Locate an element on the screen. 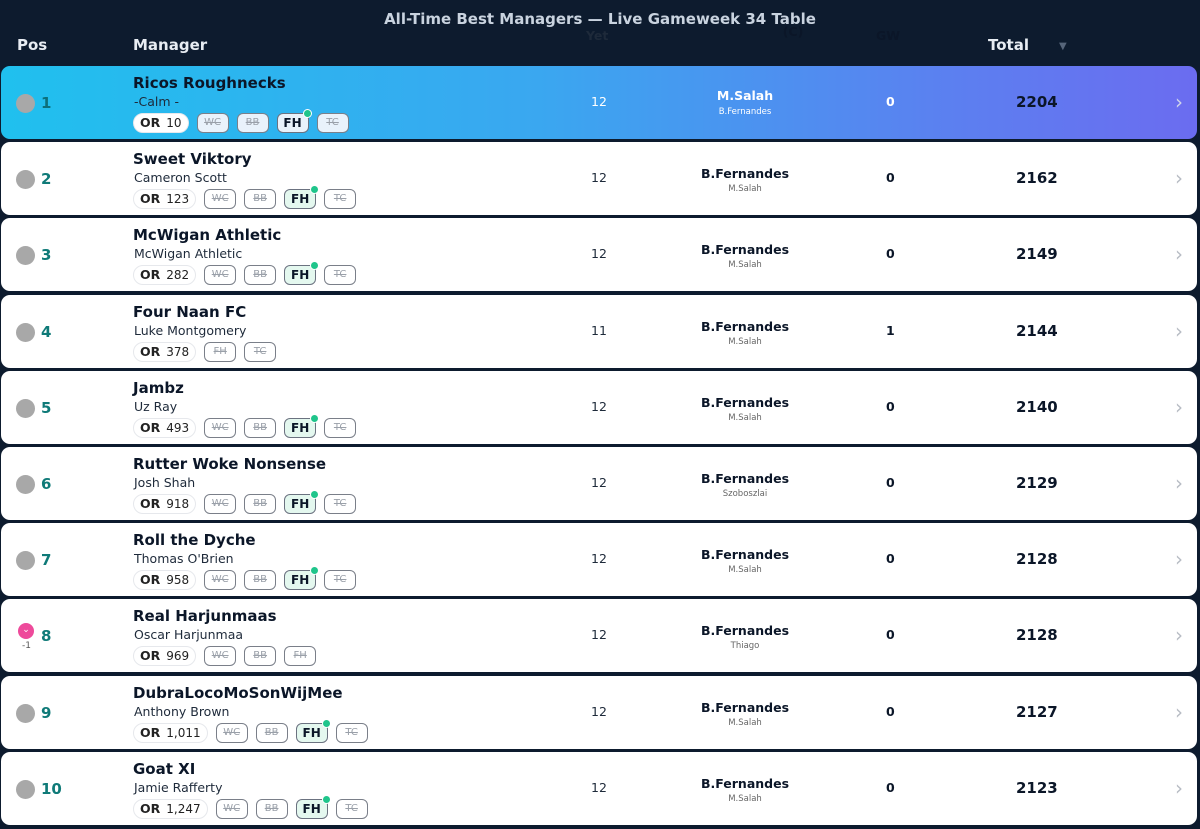 The height and width of the screenshot is (829, 1200). sort-descending-icon: ▼ is located at coordinates (1063, 46).